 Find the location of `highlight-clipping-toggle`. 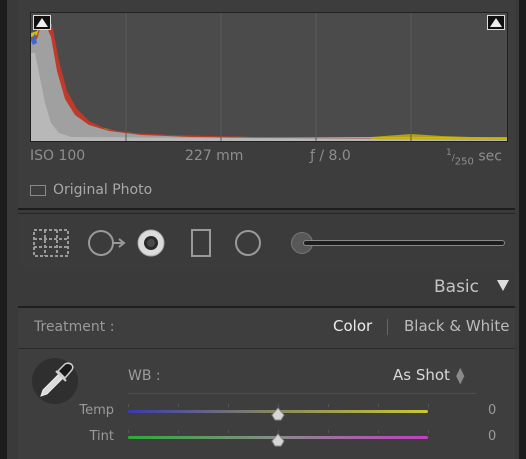

highlight-clipping-toggle is located at coordinates (496, 22).